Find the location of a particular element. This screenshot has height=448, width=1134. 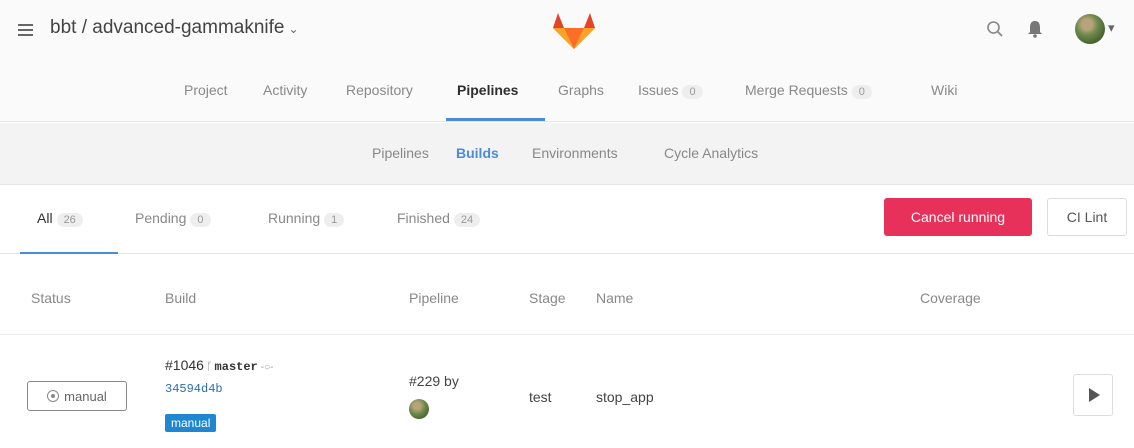

pipeline-link: #229 by is located at coordinates (434, 381).